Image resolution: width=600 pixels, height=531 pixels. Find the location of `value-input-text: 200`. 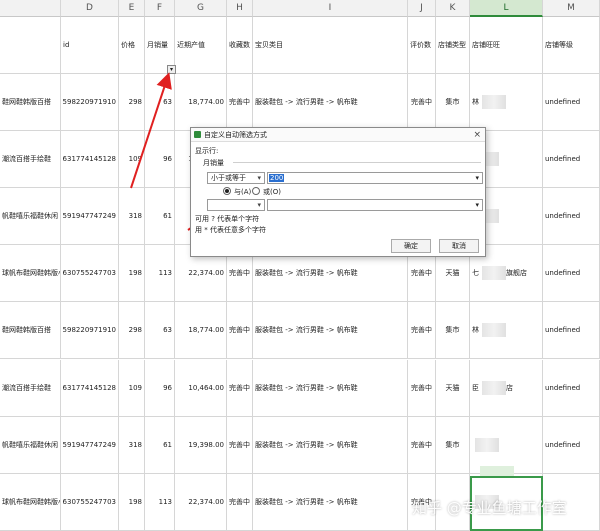

value-input-text: 200 is located at coordinates (277, 178).